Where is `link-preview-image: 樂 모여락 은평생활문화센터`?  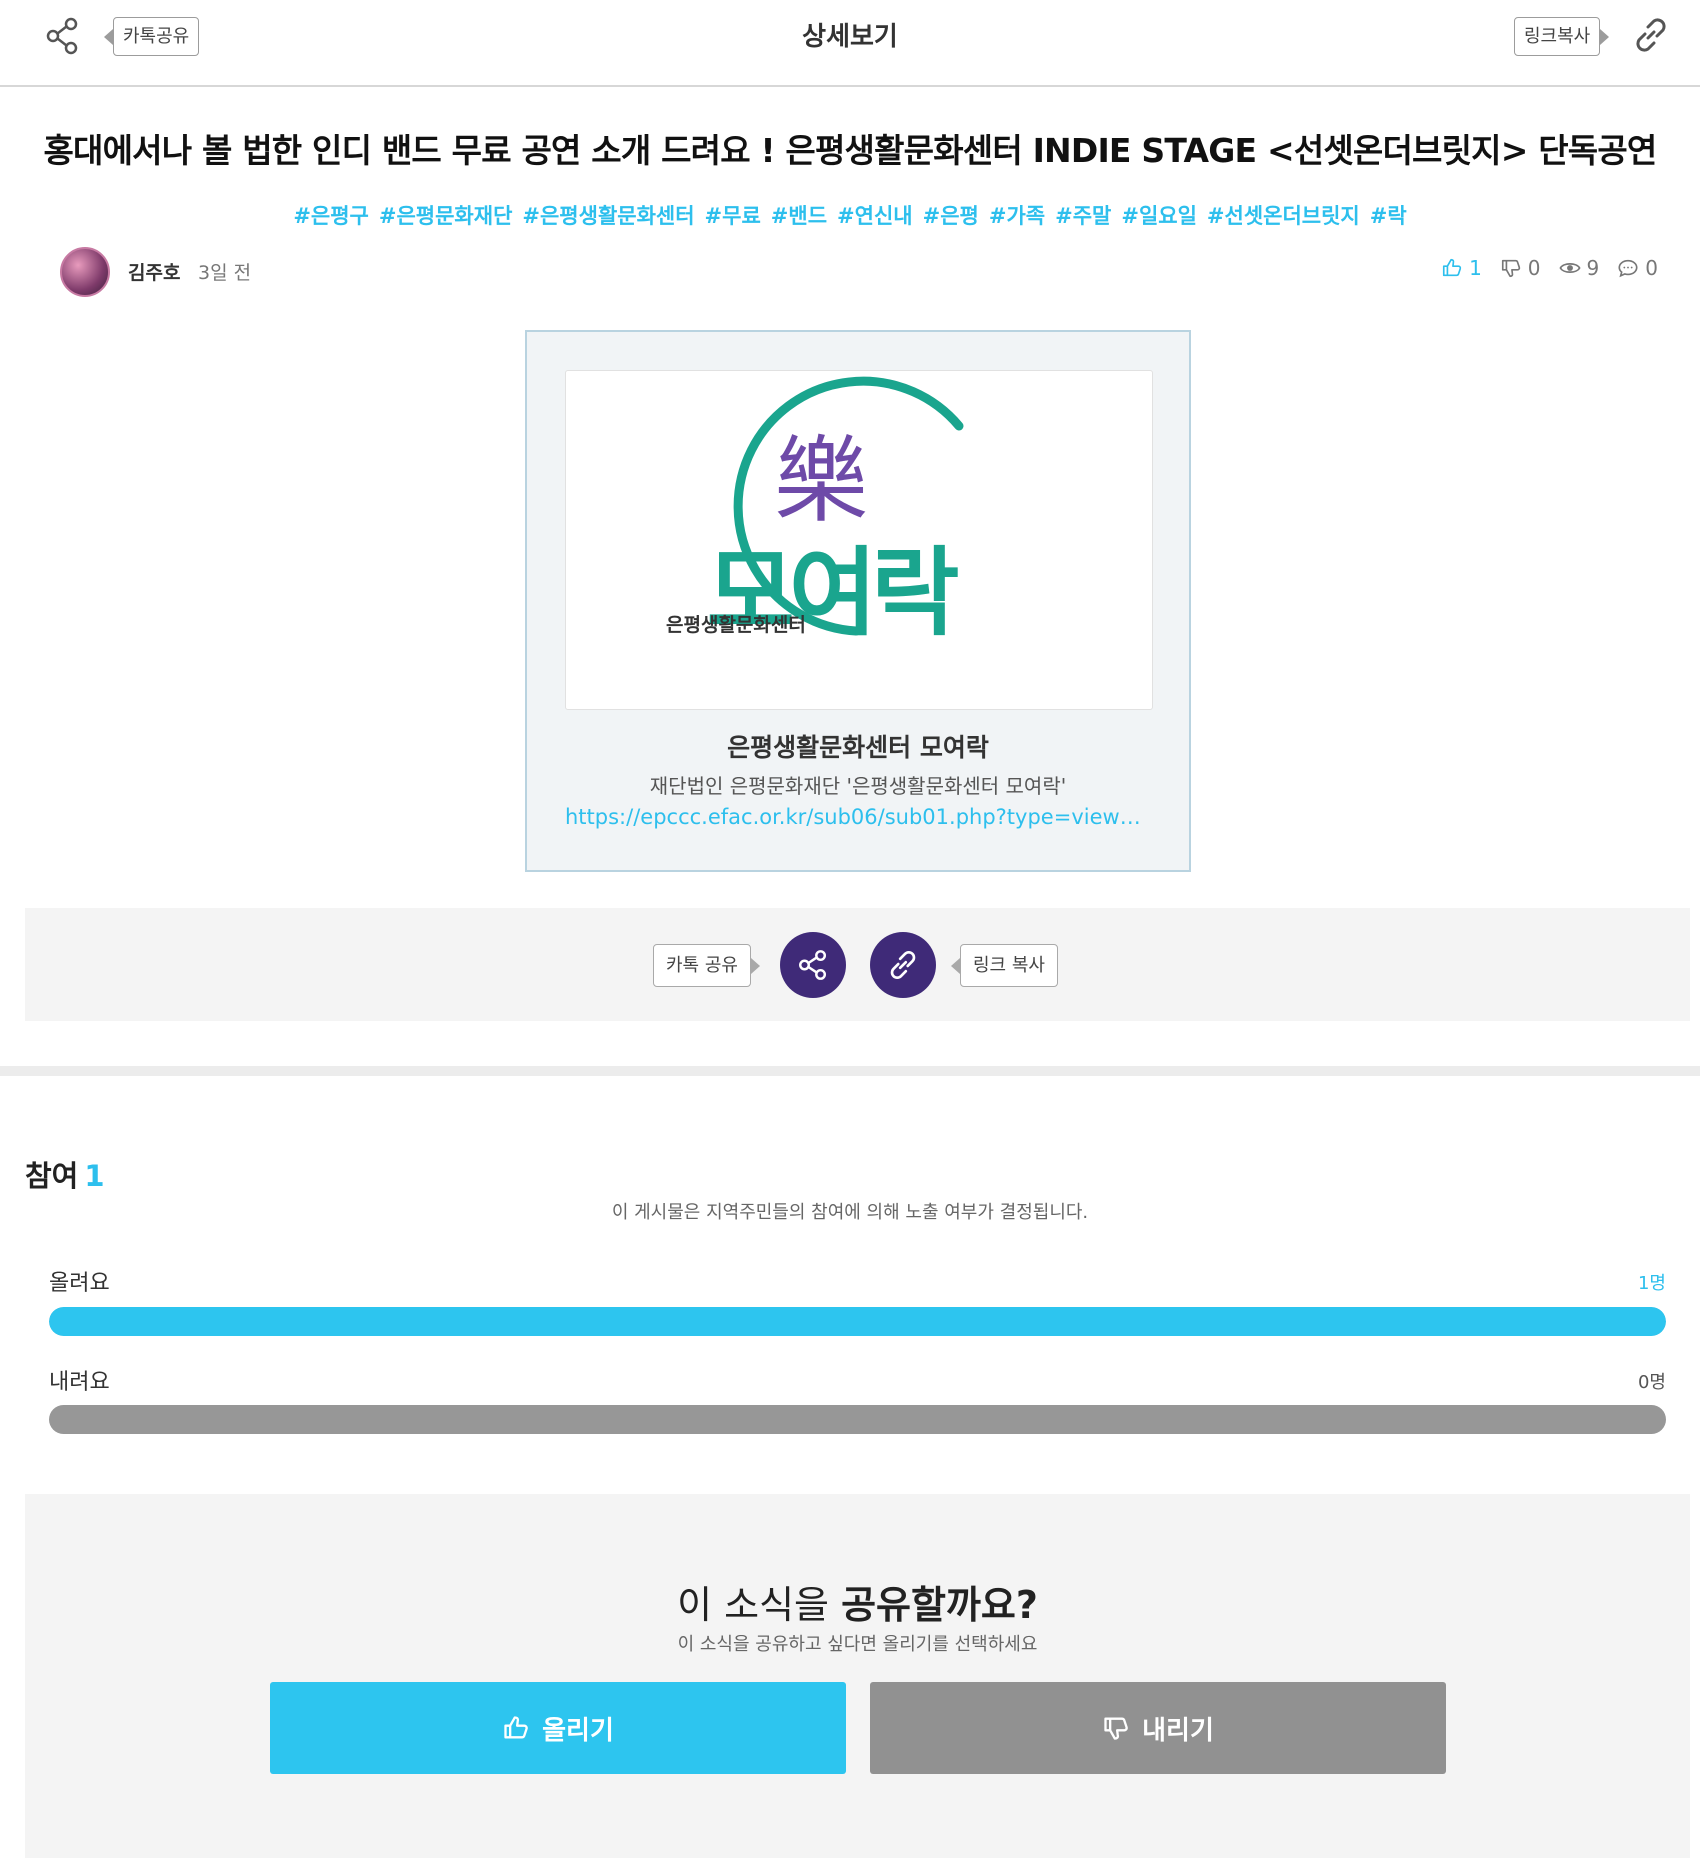 link-preview-image: 樂 모여락 은평생활문화센터 is located at coordinates (859, 540).